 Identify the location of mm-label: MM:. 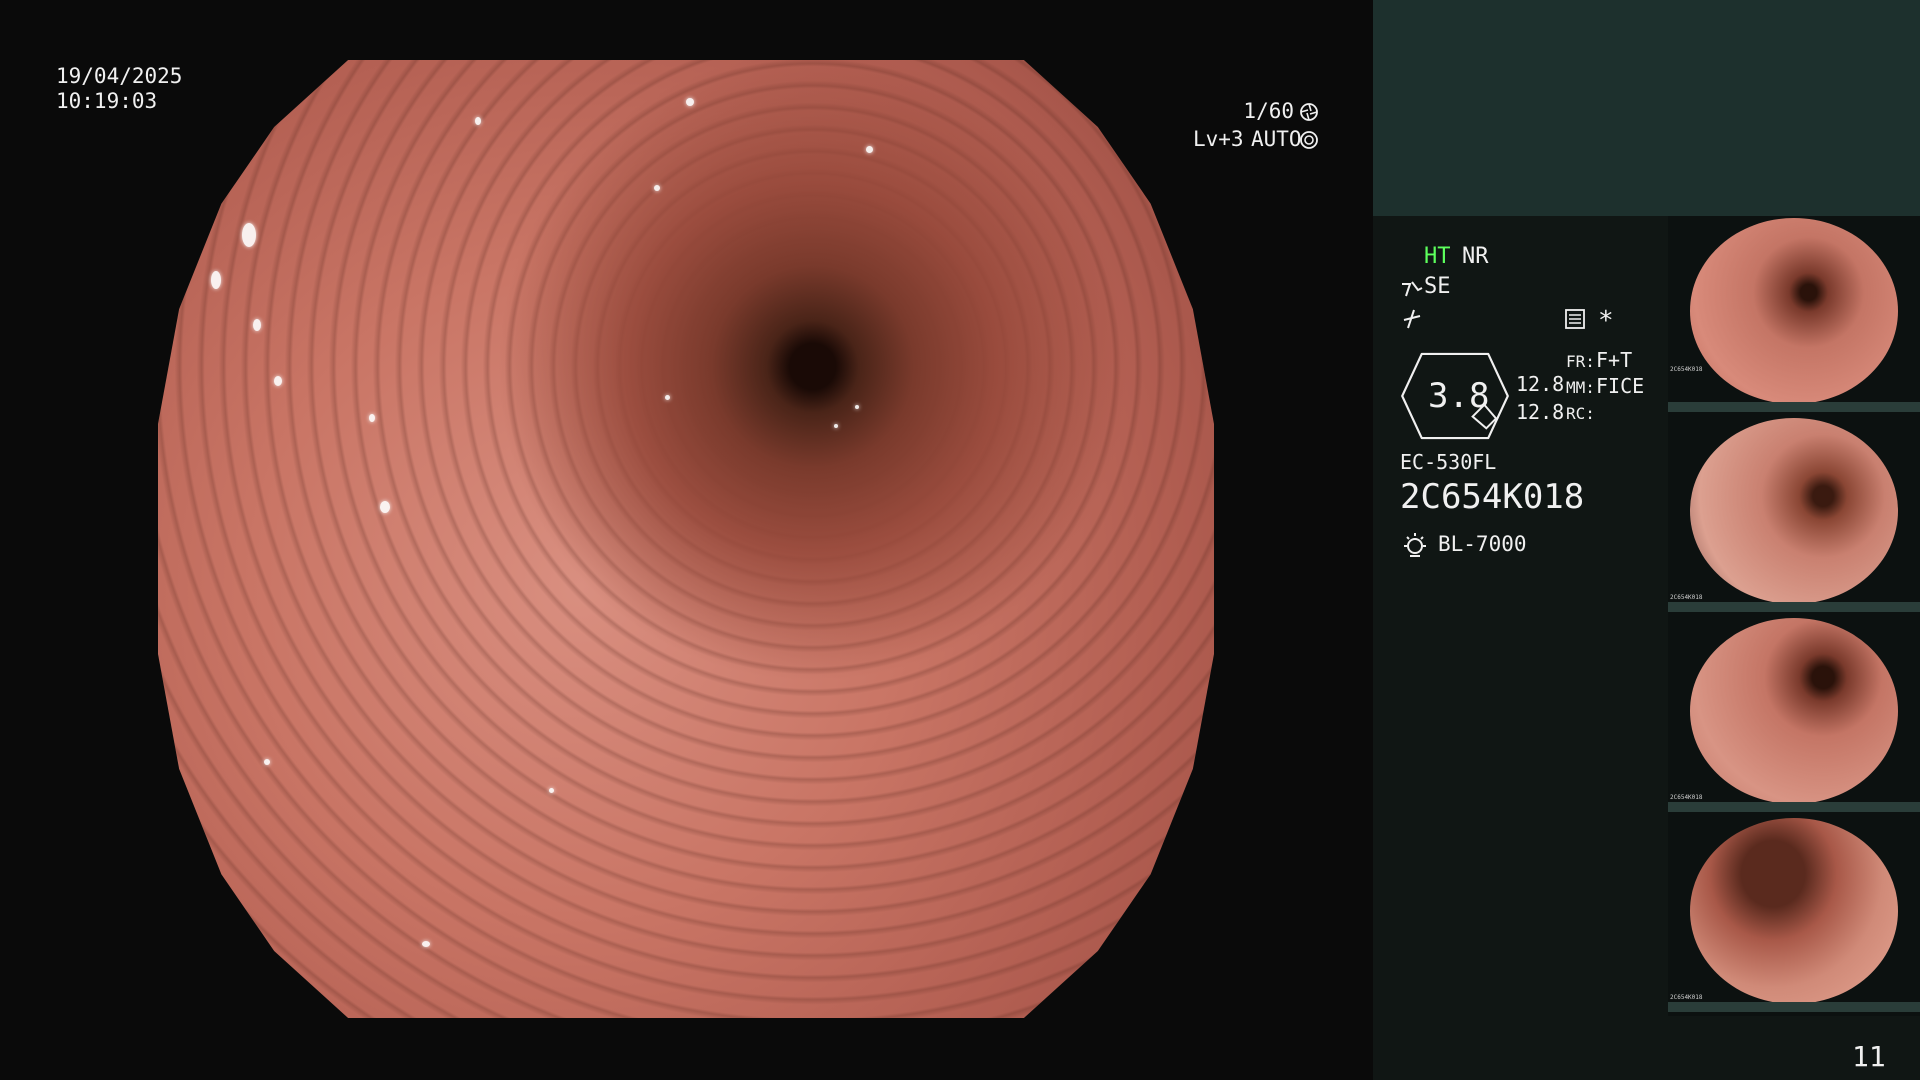
(1580, 387).